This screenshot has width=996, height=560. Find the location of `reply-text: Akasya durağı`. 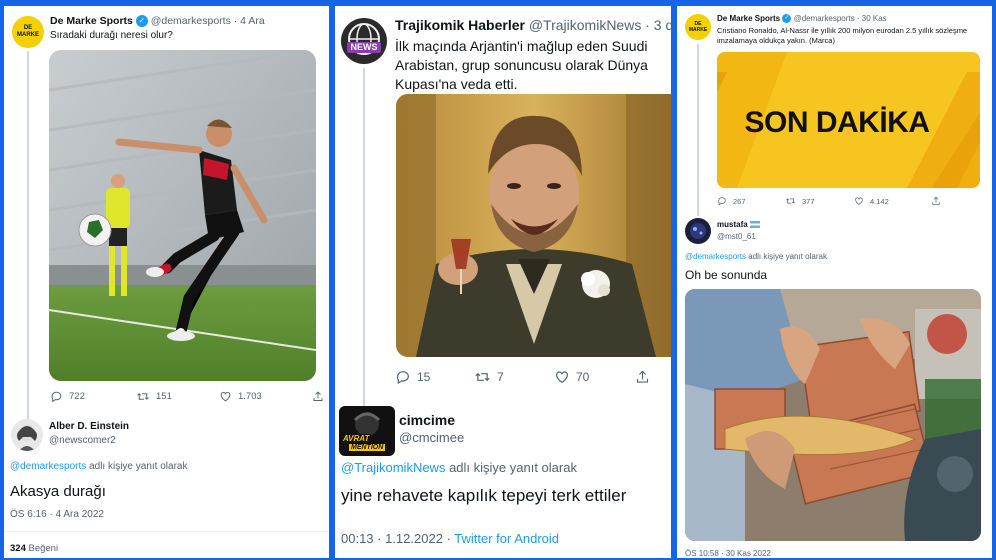

reply-text: Akasya durağı is located at coordinates (58, 491).